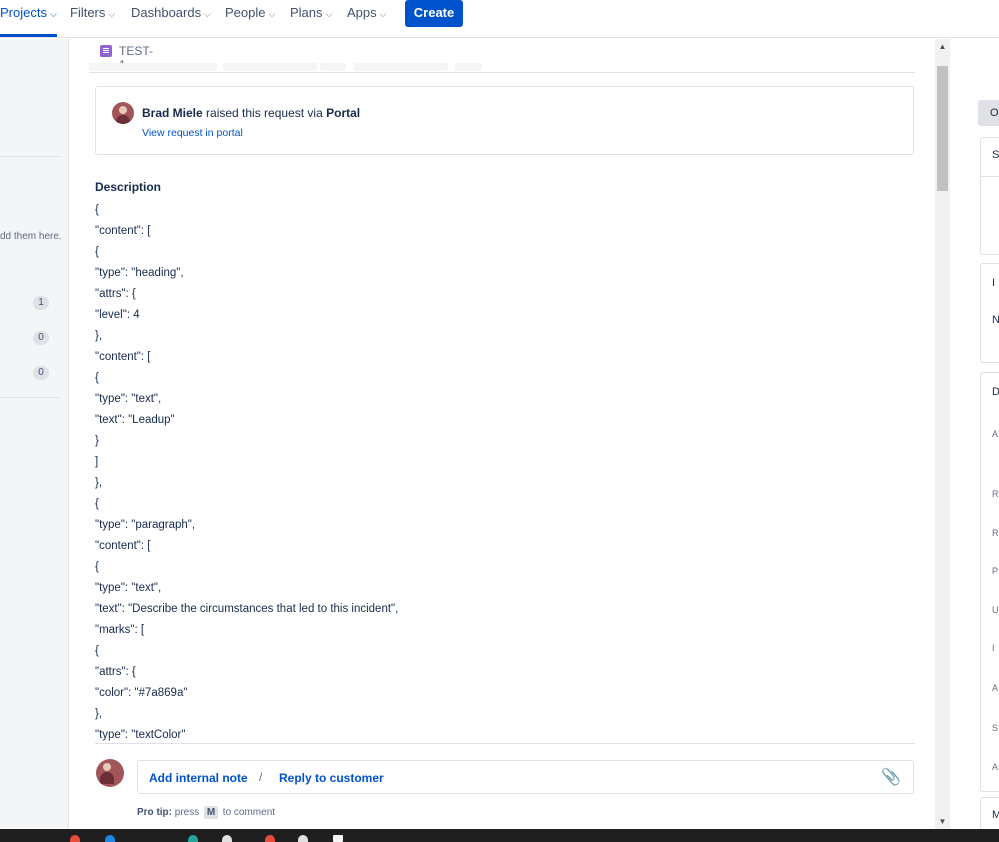  I want to click on right-panel-section: S, so click(989, 196).